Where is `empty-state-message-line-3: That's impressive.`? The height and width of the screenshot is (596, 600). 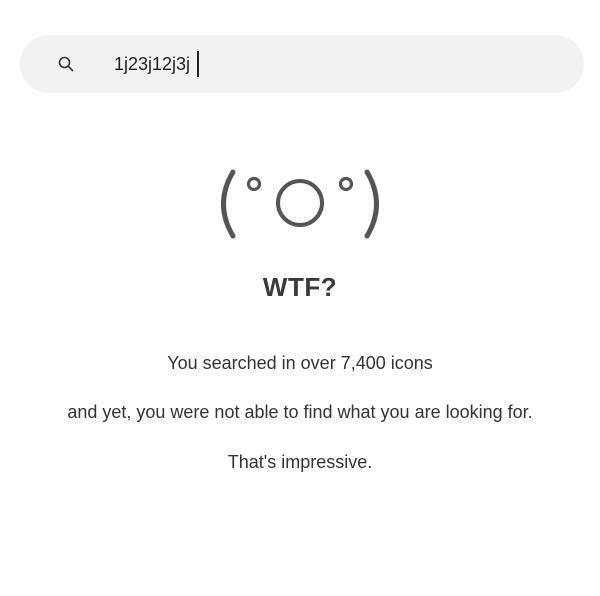 empty-state-message-line-3: That's impressive. is located at coordinates (300, 462).